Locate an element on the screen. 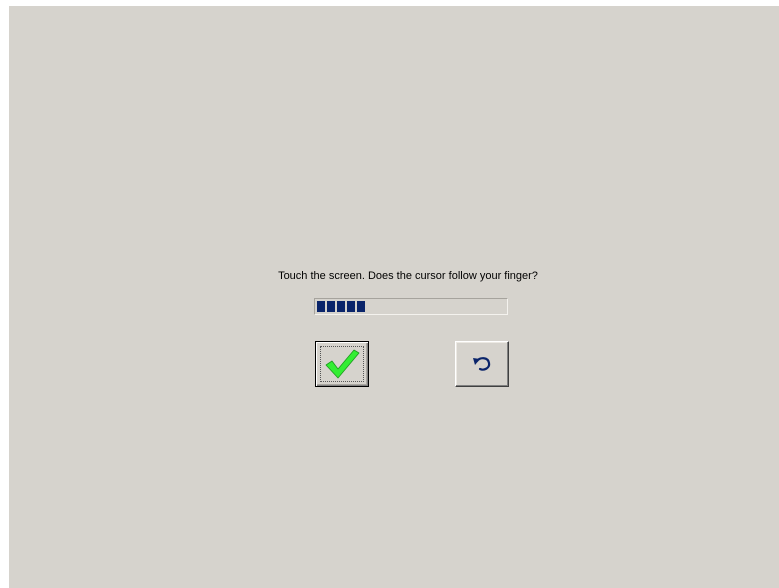 This screenshot has width=779, height=588. undo-button is located at coordinates (482, 364).